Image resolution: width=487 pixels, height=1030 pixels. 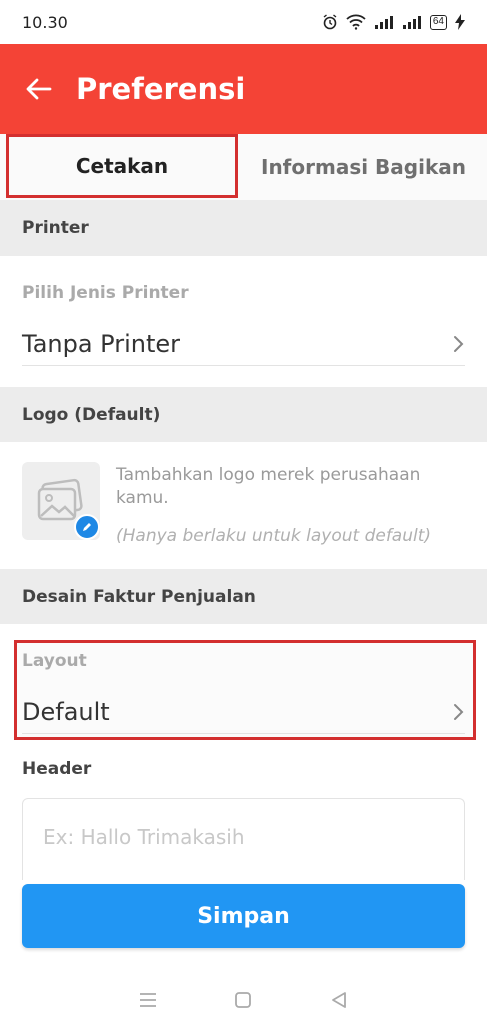 I want to click on save-button-label: Simpan, so click(x=243, y=916).